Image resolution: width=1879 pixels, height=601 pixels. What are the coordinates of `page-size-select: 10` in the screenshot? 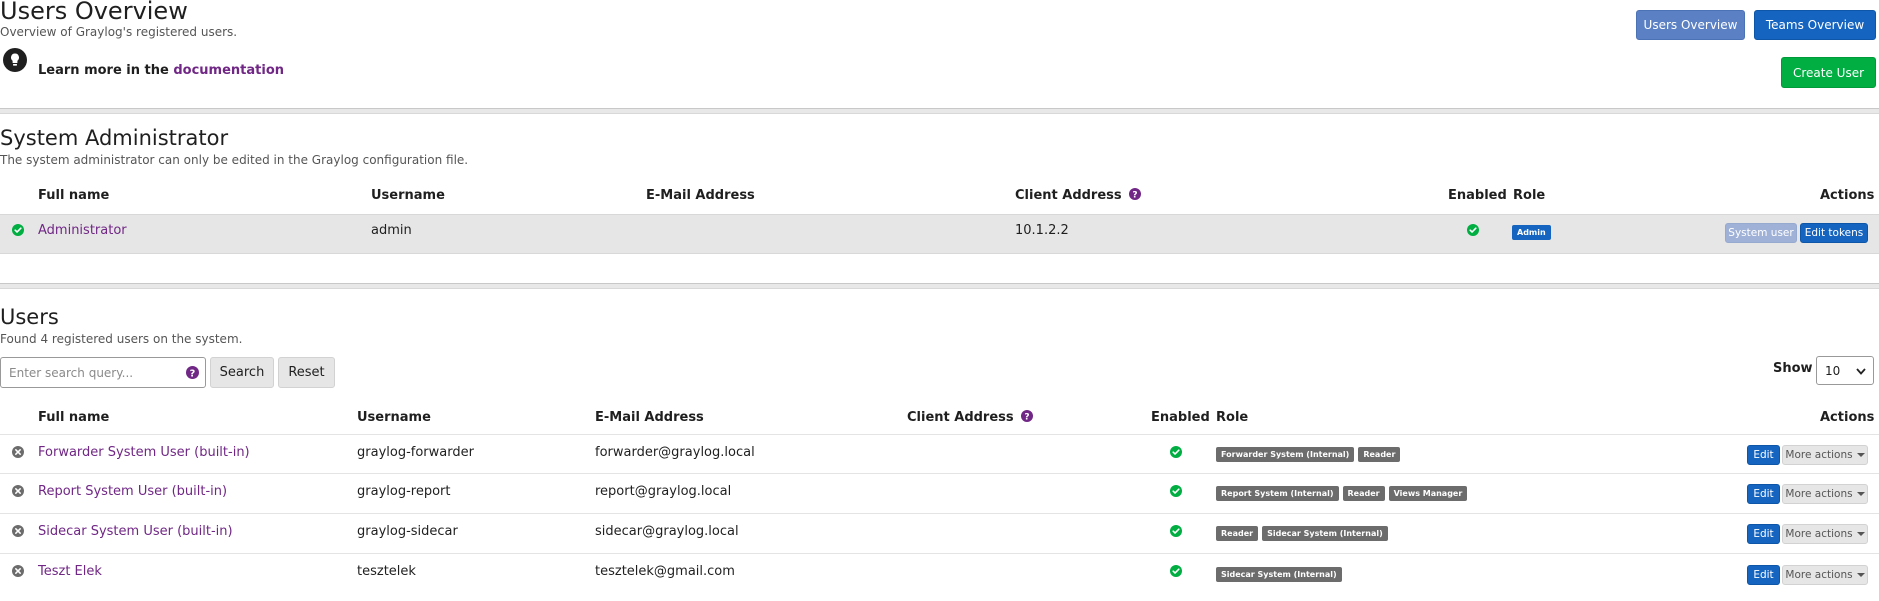 It's located at (1845, 370).